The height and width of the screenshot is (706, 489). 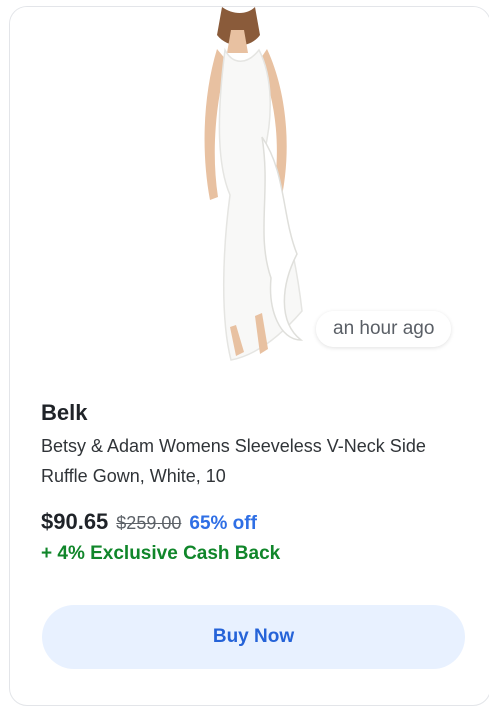 I want to click on buy-now-button: Buy Now, so click(x=253, y=637).